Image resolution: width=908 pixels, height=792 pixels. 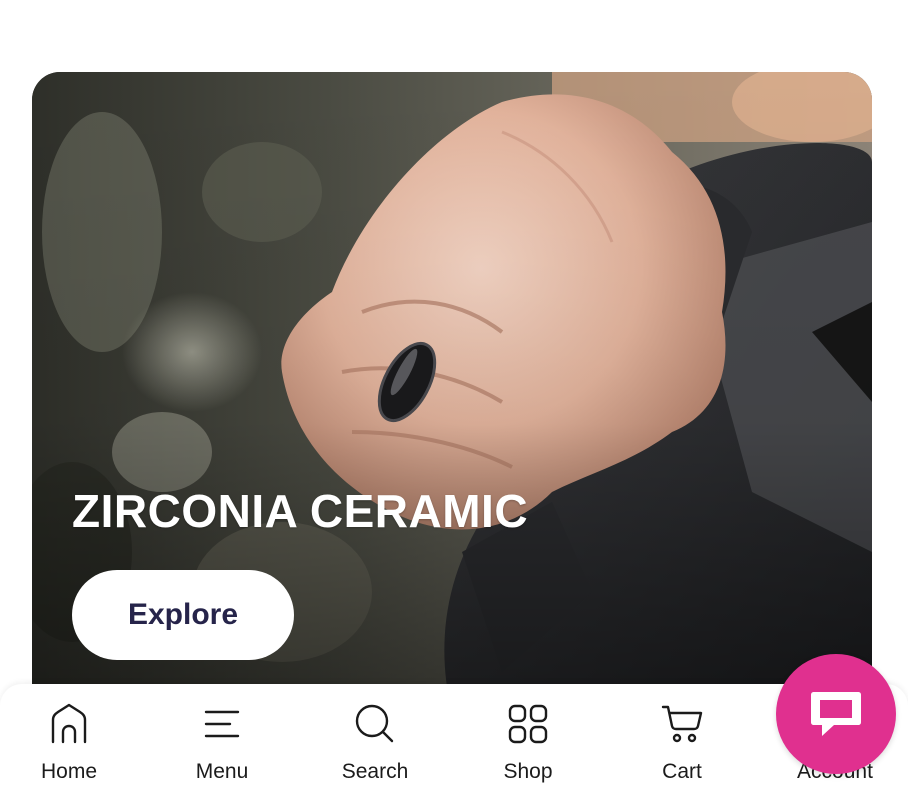 I want to click on chat-button, so click(x=836, y=714).